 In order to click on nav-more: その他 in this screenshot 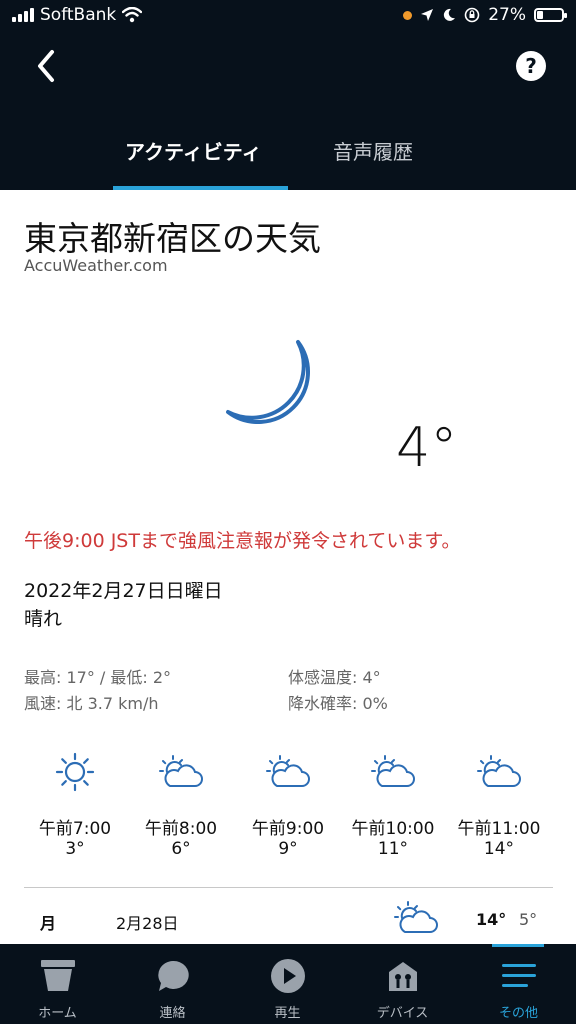, I will do `click(518, 984)`.